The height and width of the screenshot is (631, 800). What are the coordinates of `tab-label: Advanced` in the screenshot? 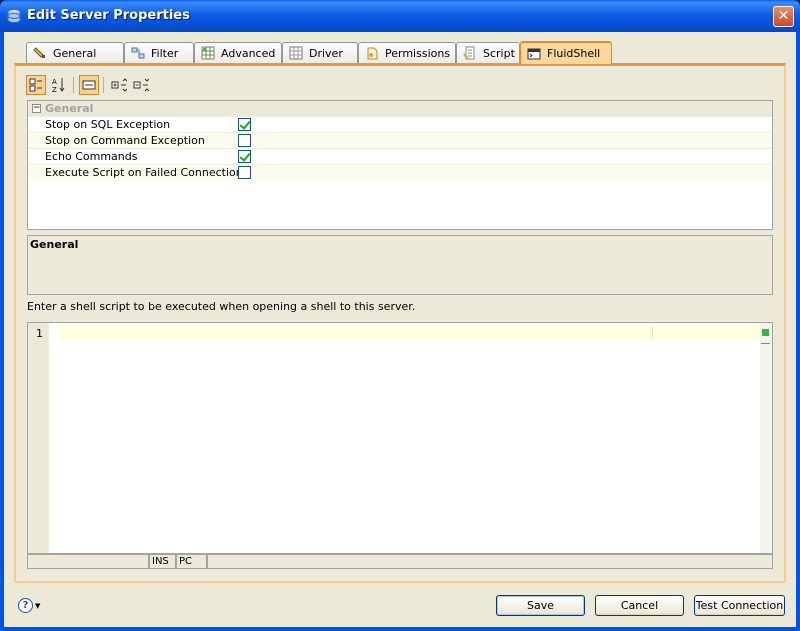 It's located at (248, 53).